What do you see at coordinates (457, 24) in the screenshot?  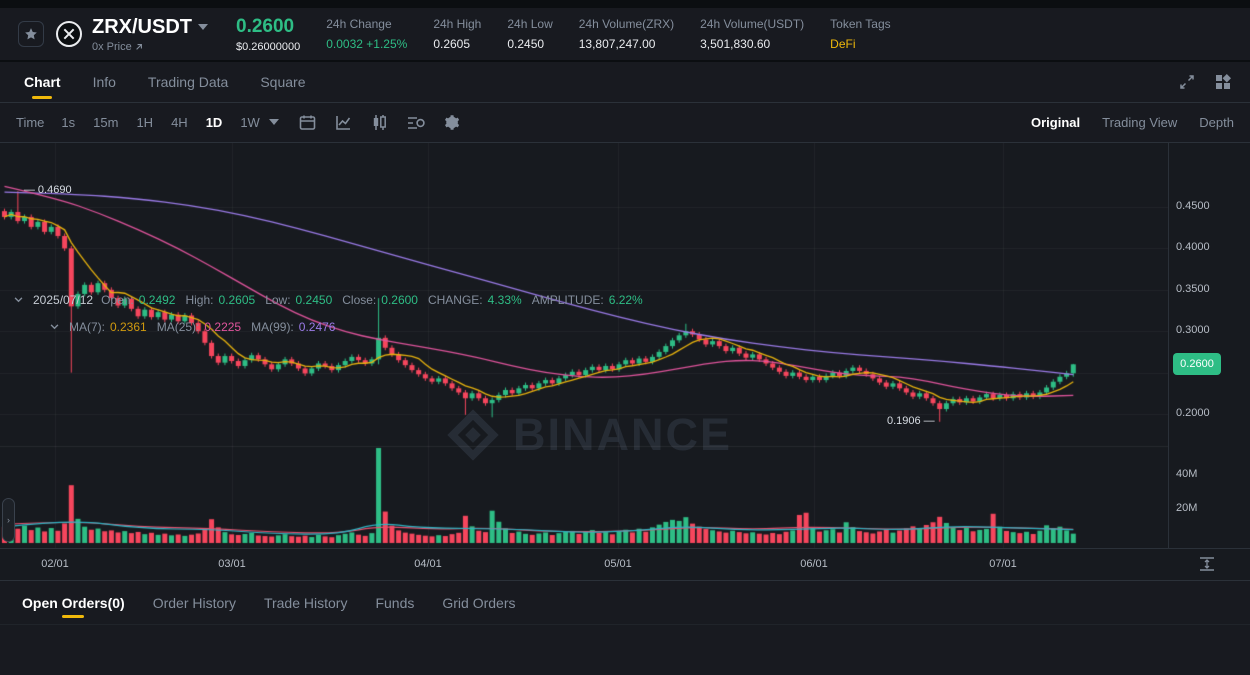 I see `stat-label: 24h High` at bounding box center [457, 24].